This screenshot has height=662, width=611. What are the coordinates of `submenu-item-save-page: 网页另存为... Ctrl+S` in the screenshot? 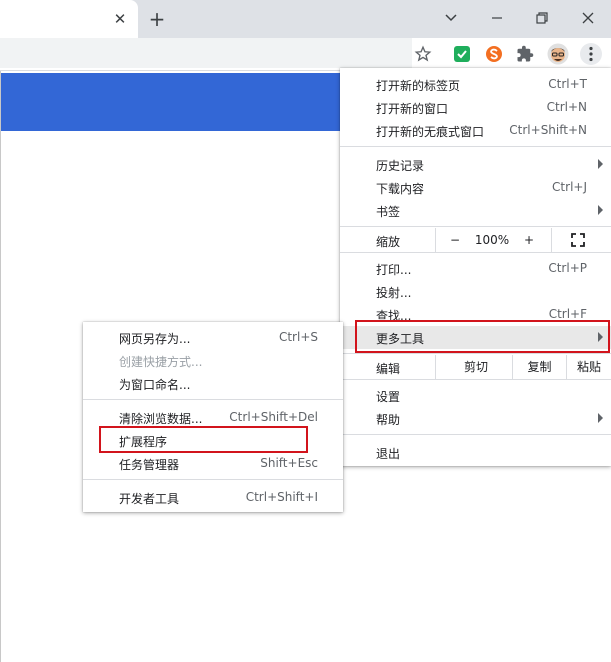 It's located at (213, 337).